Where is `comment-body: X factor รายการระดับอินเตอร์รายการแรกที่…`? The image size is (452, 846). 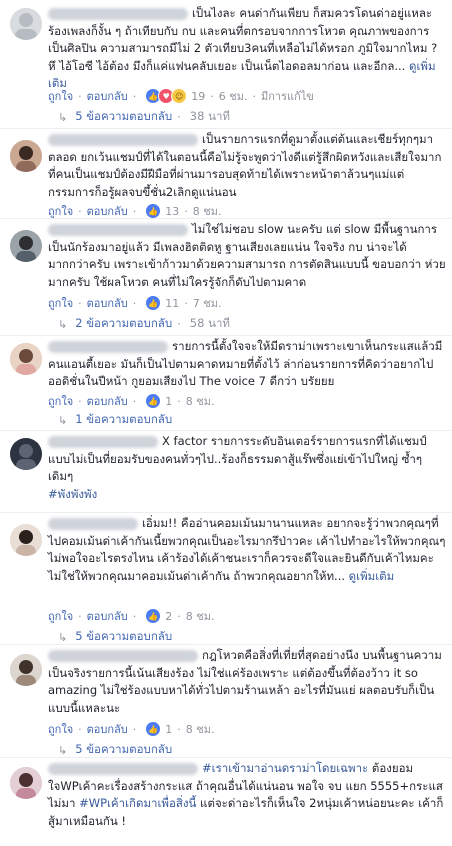
comment-body: X factor รายการระดับอินเตอร์รายการแรกที่… is located at coordinates (247, 468).